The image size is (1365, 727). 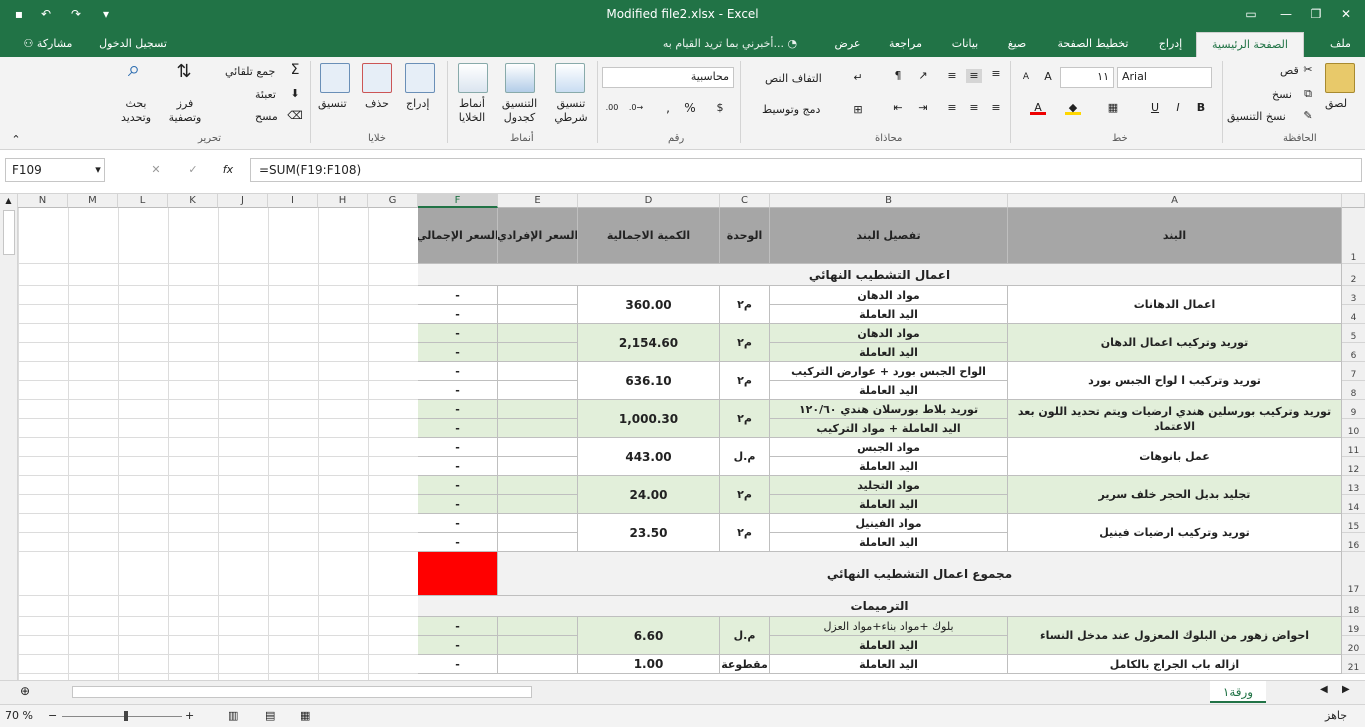 What do you see at coordinates (1175, 457) in the screenshot?
I see `item-name: عمل بانوهات` at bounding box center [1175, 457].